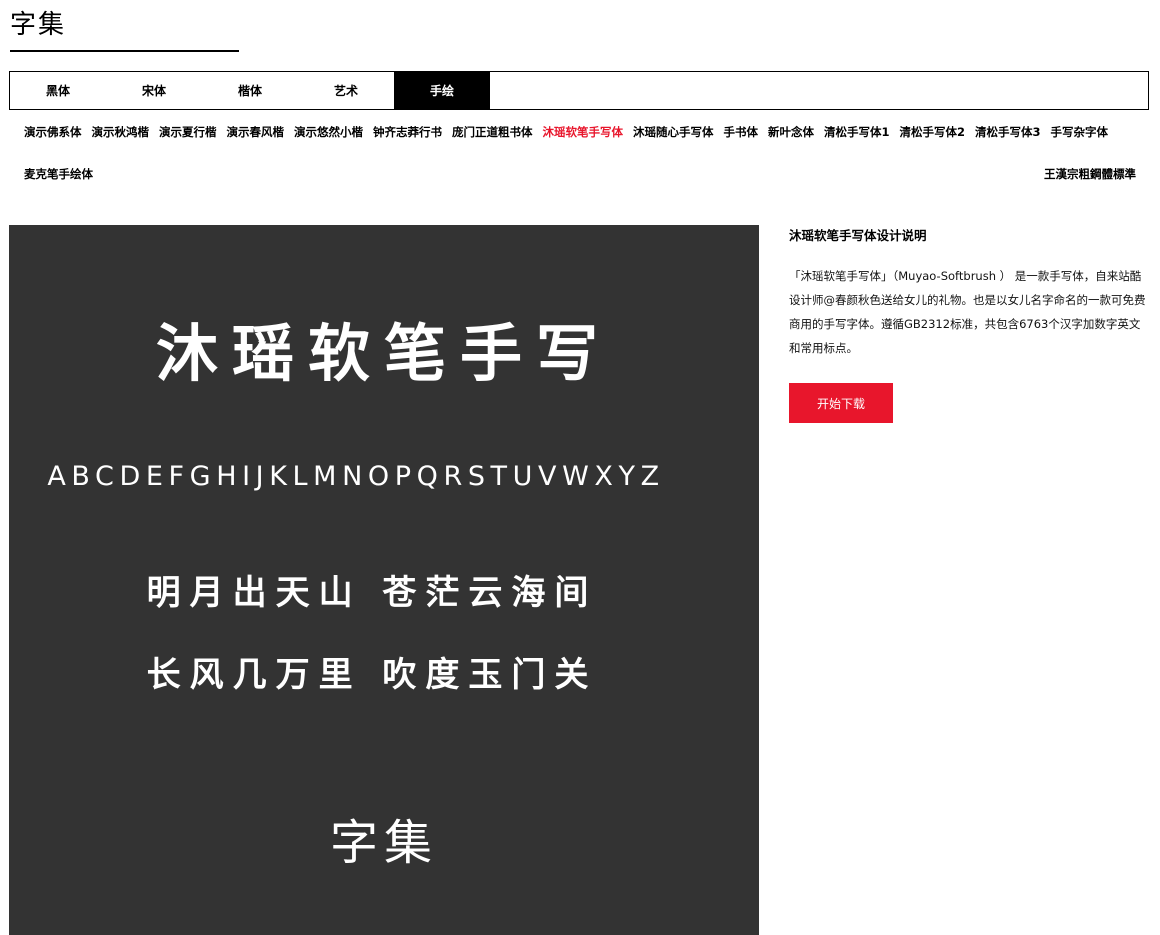 This screenshot has height=935, width=1160. What do you see at coordinates (346, 90) in the screenshot?
I see `tab-art: 艺术` at bounding box center [346, 90].